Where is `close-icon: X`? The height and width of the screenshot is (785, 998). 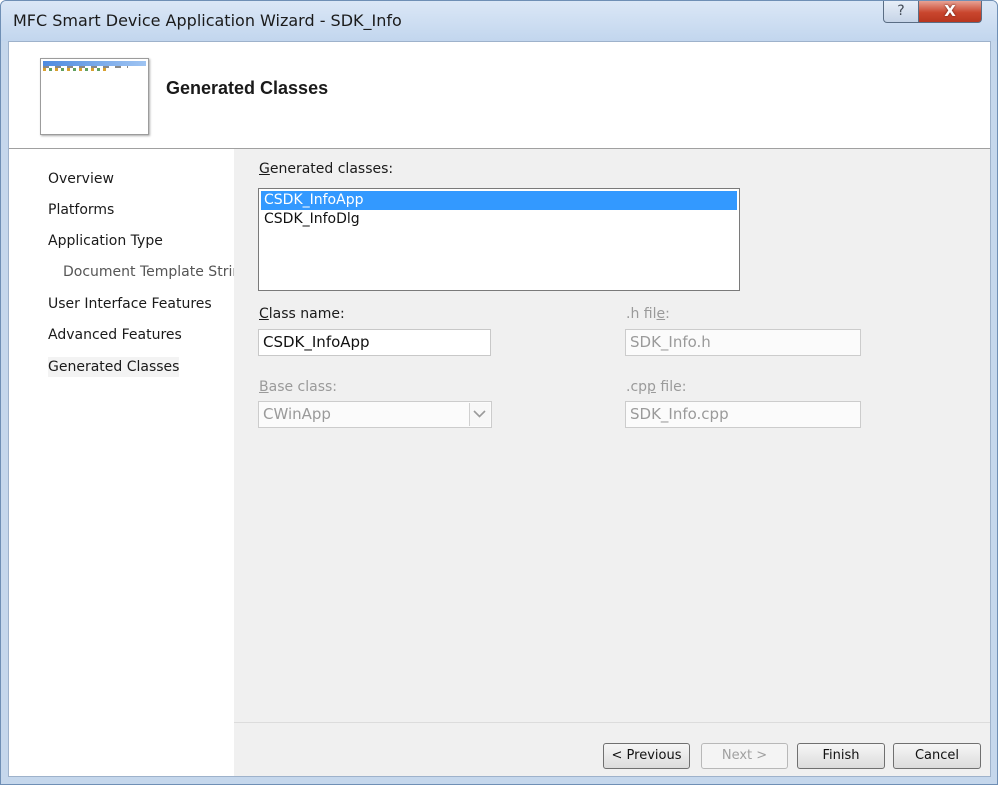 close-icon: X is located at coordinates (950, 11).